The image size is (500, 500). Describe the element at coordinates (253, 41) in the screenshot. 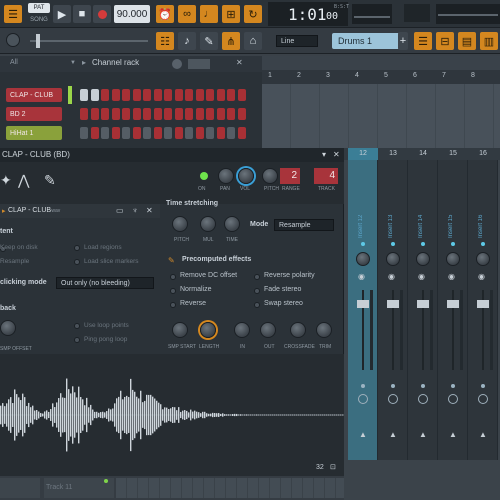

I see `slice-tool-icon: ⌂` at that location.